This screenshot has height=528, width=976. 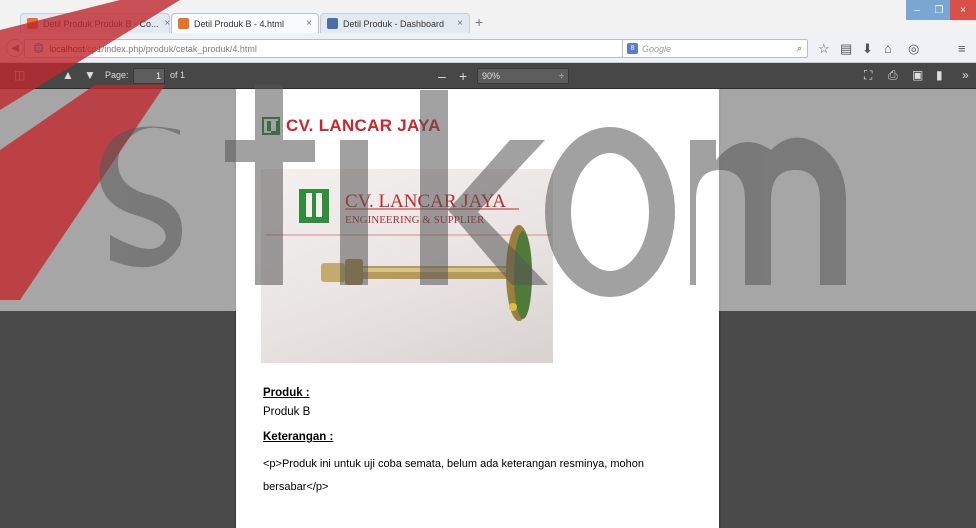 I want to click on tab-label: Detil Produk - Dashboard, so click(x=394, y=23).